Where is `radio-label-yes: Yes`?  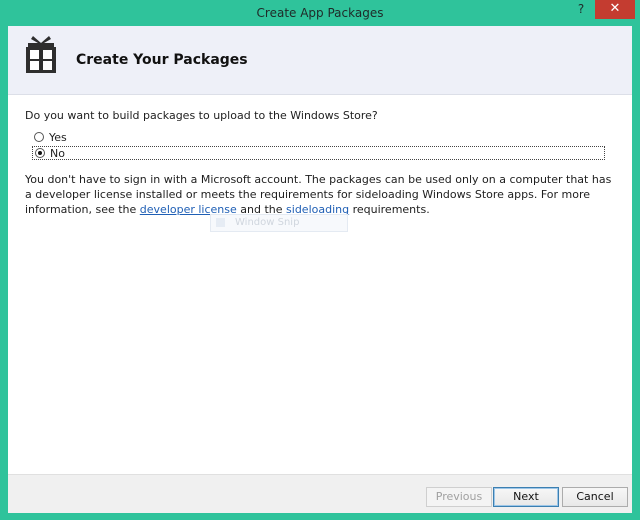
radio-label-yes: Yes is located at coordinates (58, 137).